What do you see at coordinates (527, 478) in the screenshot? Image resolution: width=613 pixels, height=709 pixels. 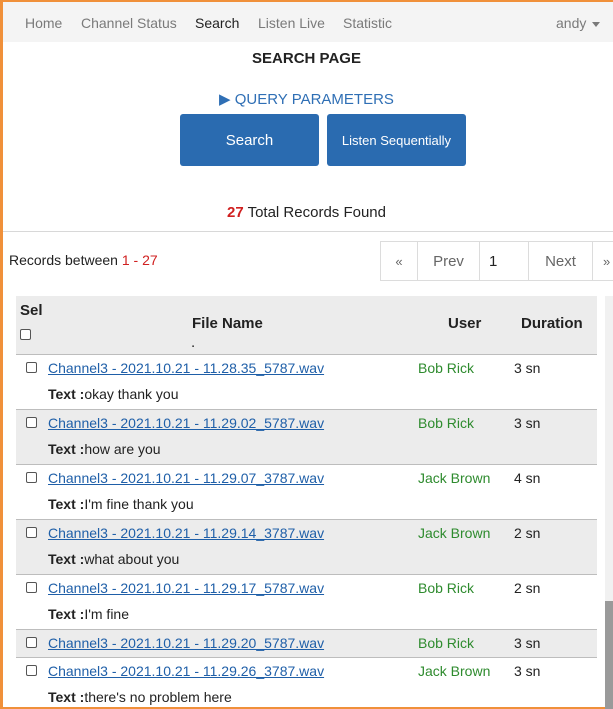 I see `row-duration: 4 sn` at bounding box center [527, 478].